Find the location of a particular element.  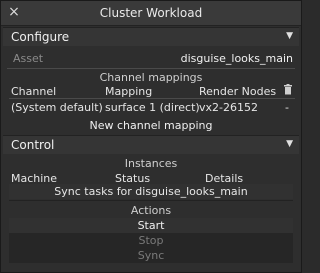

mapping-row-extra: - is located at coordinates (287, 107).